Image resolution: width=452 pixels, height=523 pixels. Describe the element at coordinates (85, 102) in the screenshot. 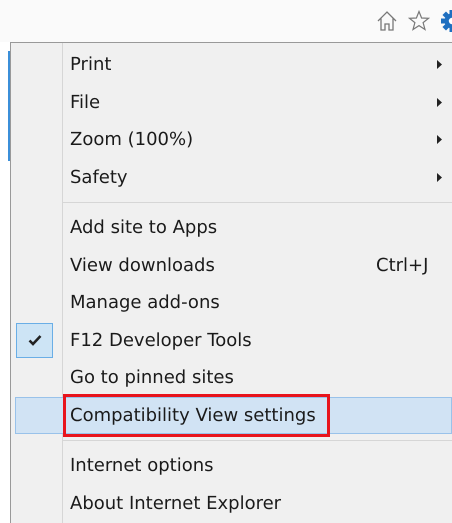

I see `menu-item-label: File` at that location.